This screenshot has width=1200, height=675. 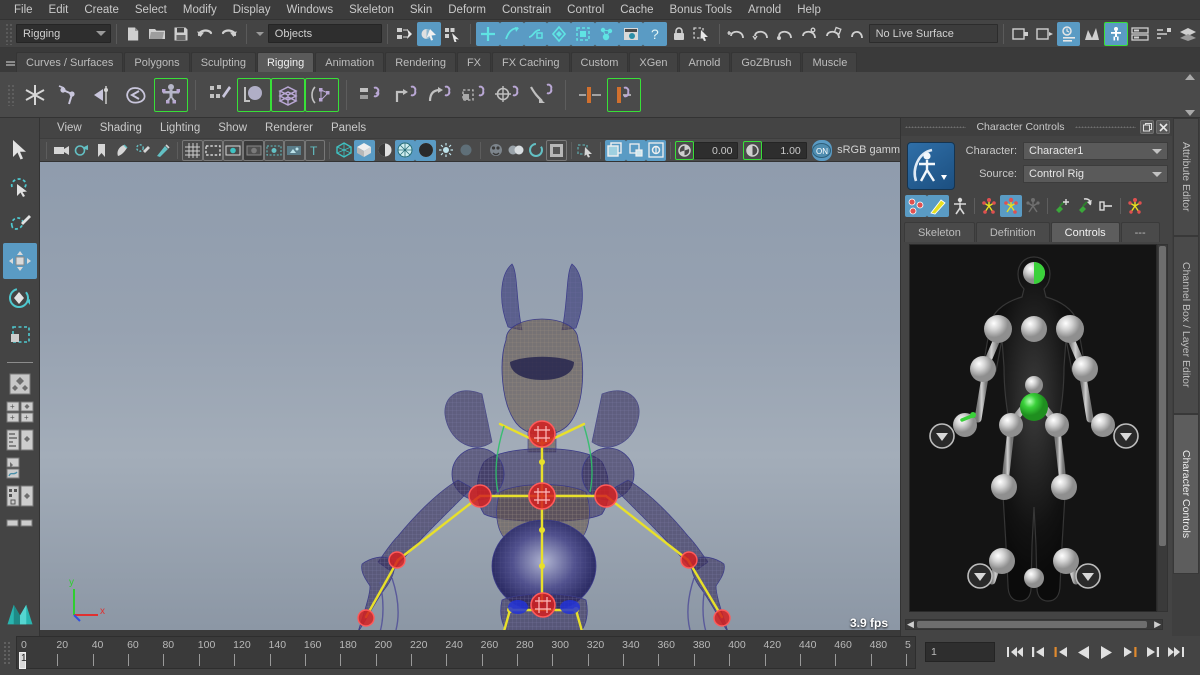 I want to click on shelf-tab-arnold: Arnold, so click(x=704, y=62).